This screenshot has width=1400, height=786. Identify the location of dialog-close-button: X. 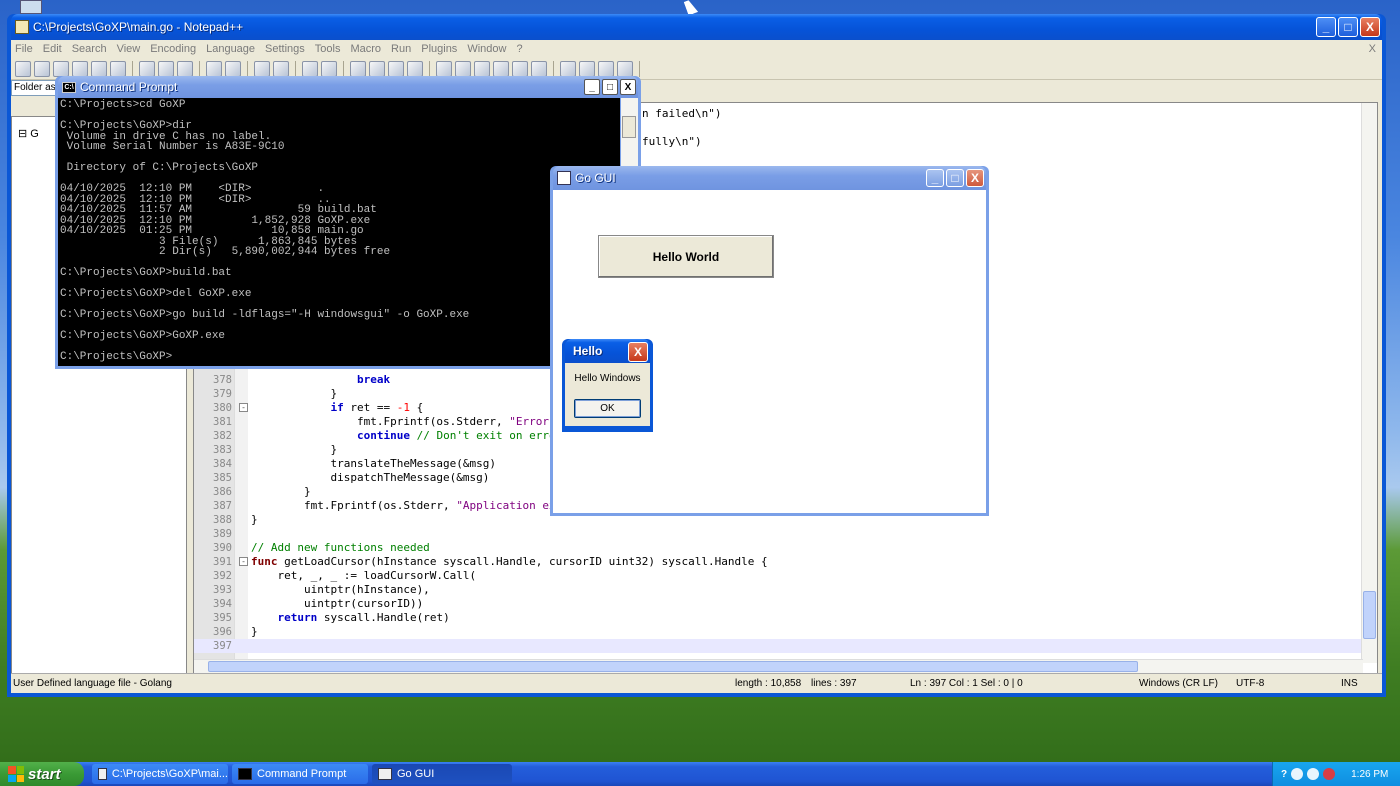
(638, 352).